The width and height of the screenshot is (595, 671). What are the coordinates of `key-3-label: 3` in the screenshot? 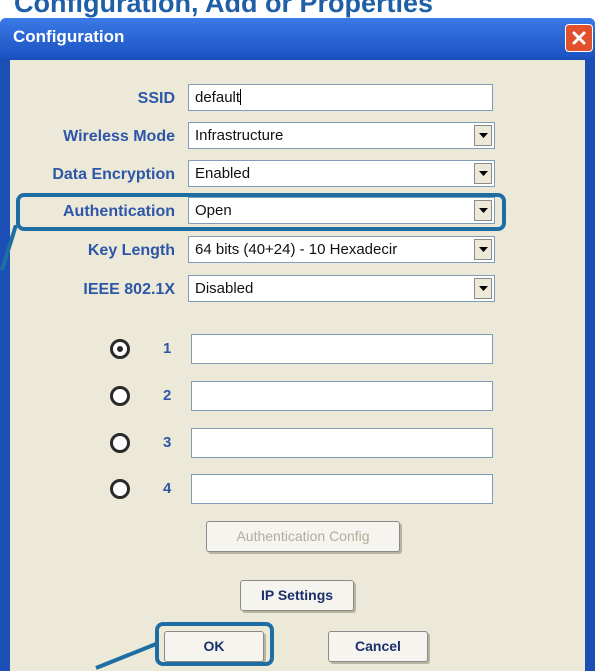 It's located at (167, 442).